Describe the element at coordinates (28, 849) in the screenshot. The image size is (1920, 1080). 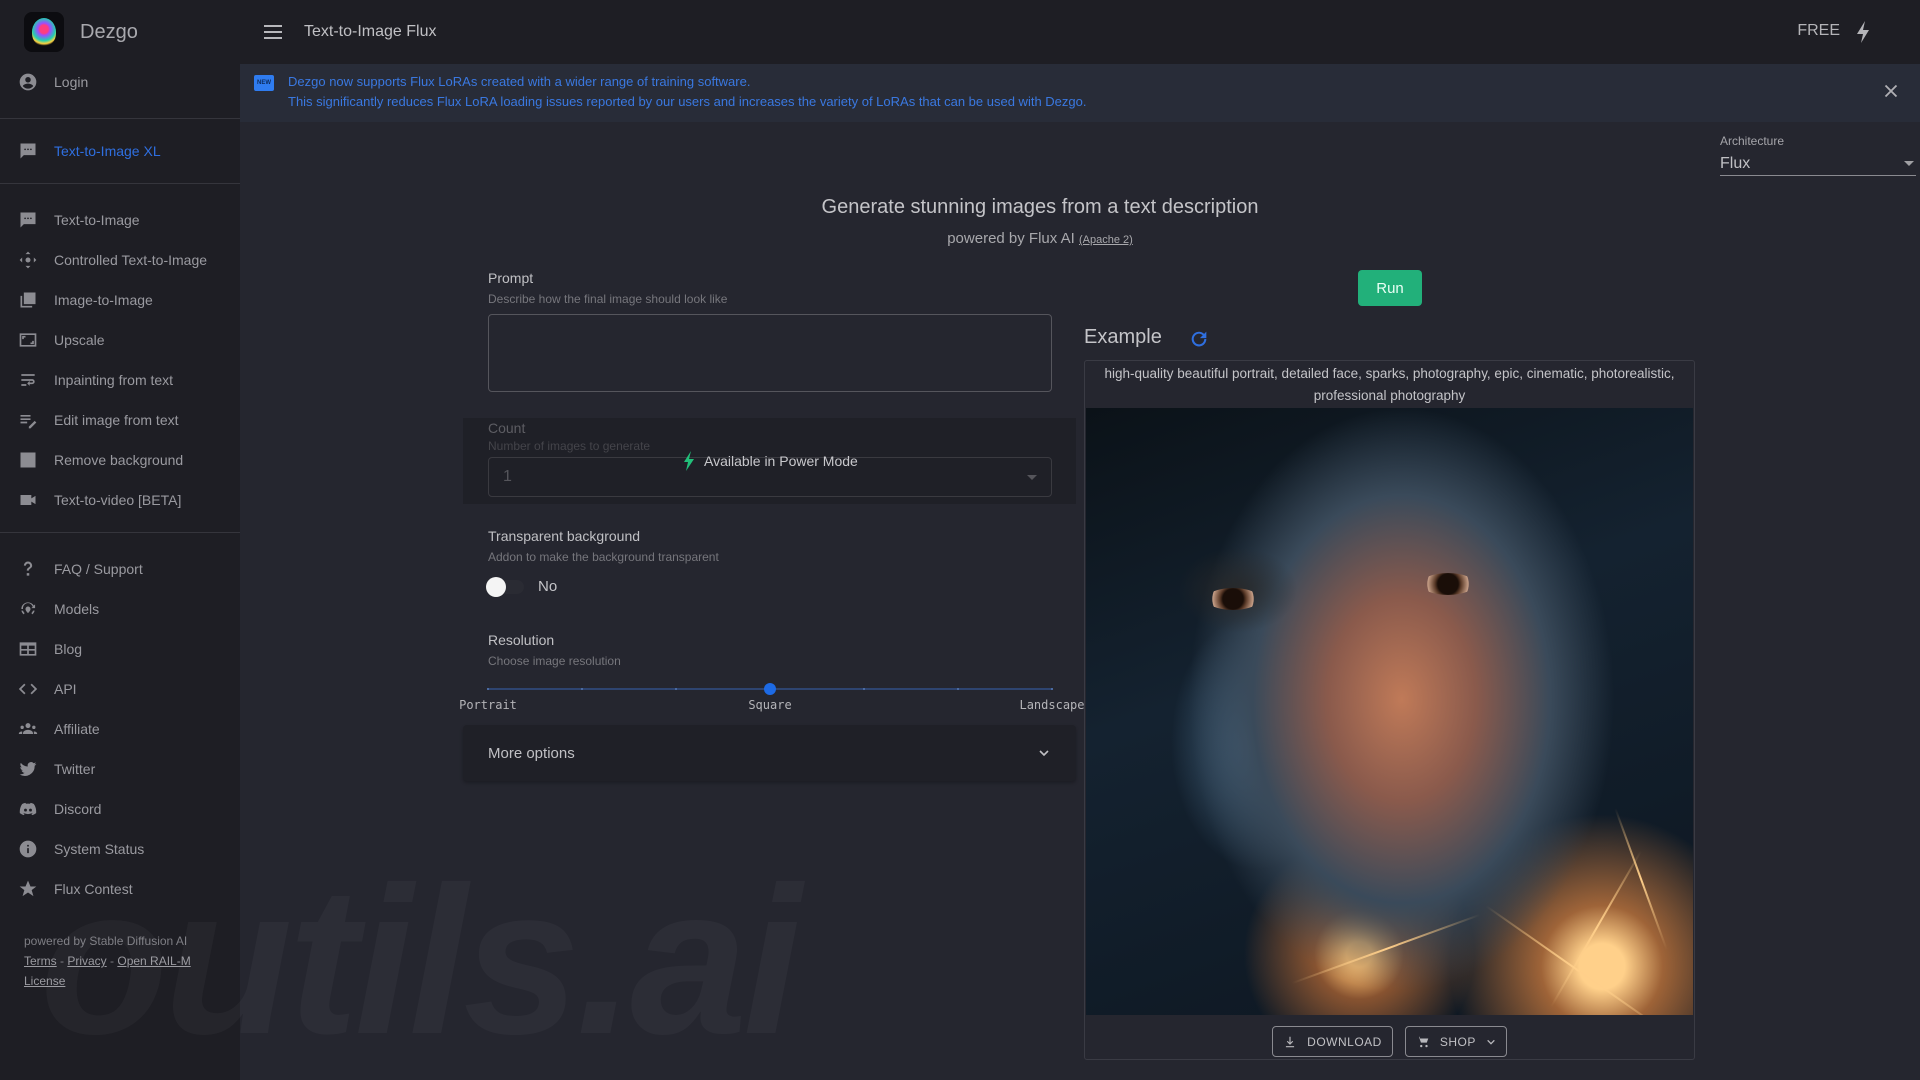
I see `info-icon` at that location.